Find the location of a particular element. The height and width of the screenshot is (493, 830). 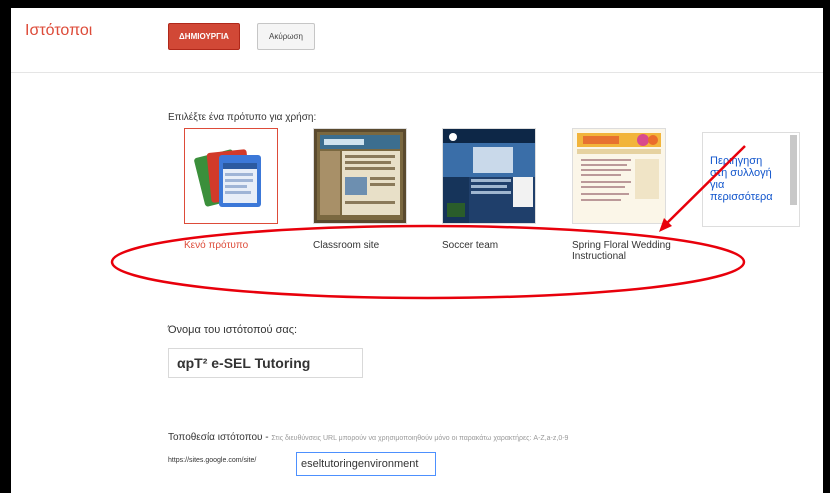

create-button: ΔΗΜΙΟΥΡΓΙΑ is located at coordinates (204, 36).